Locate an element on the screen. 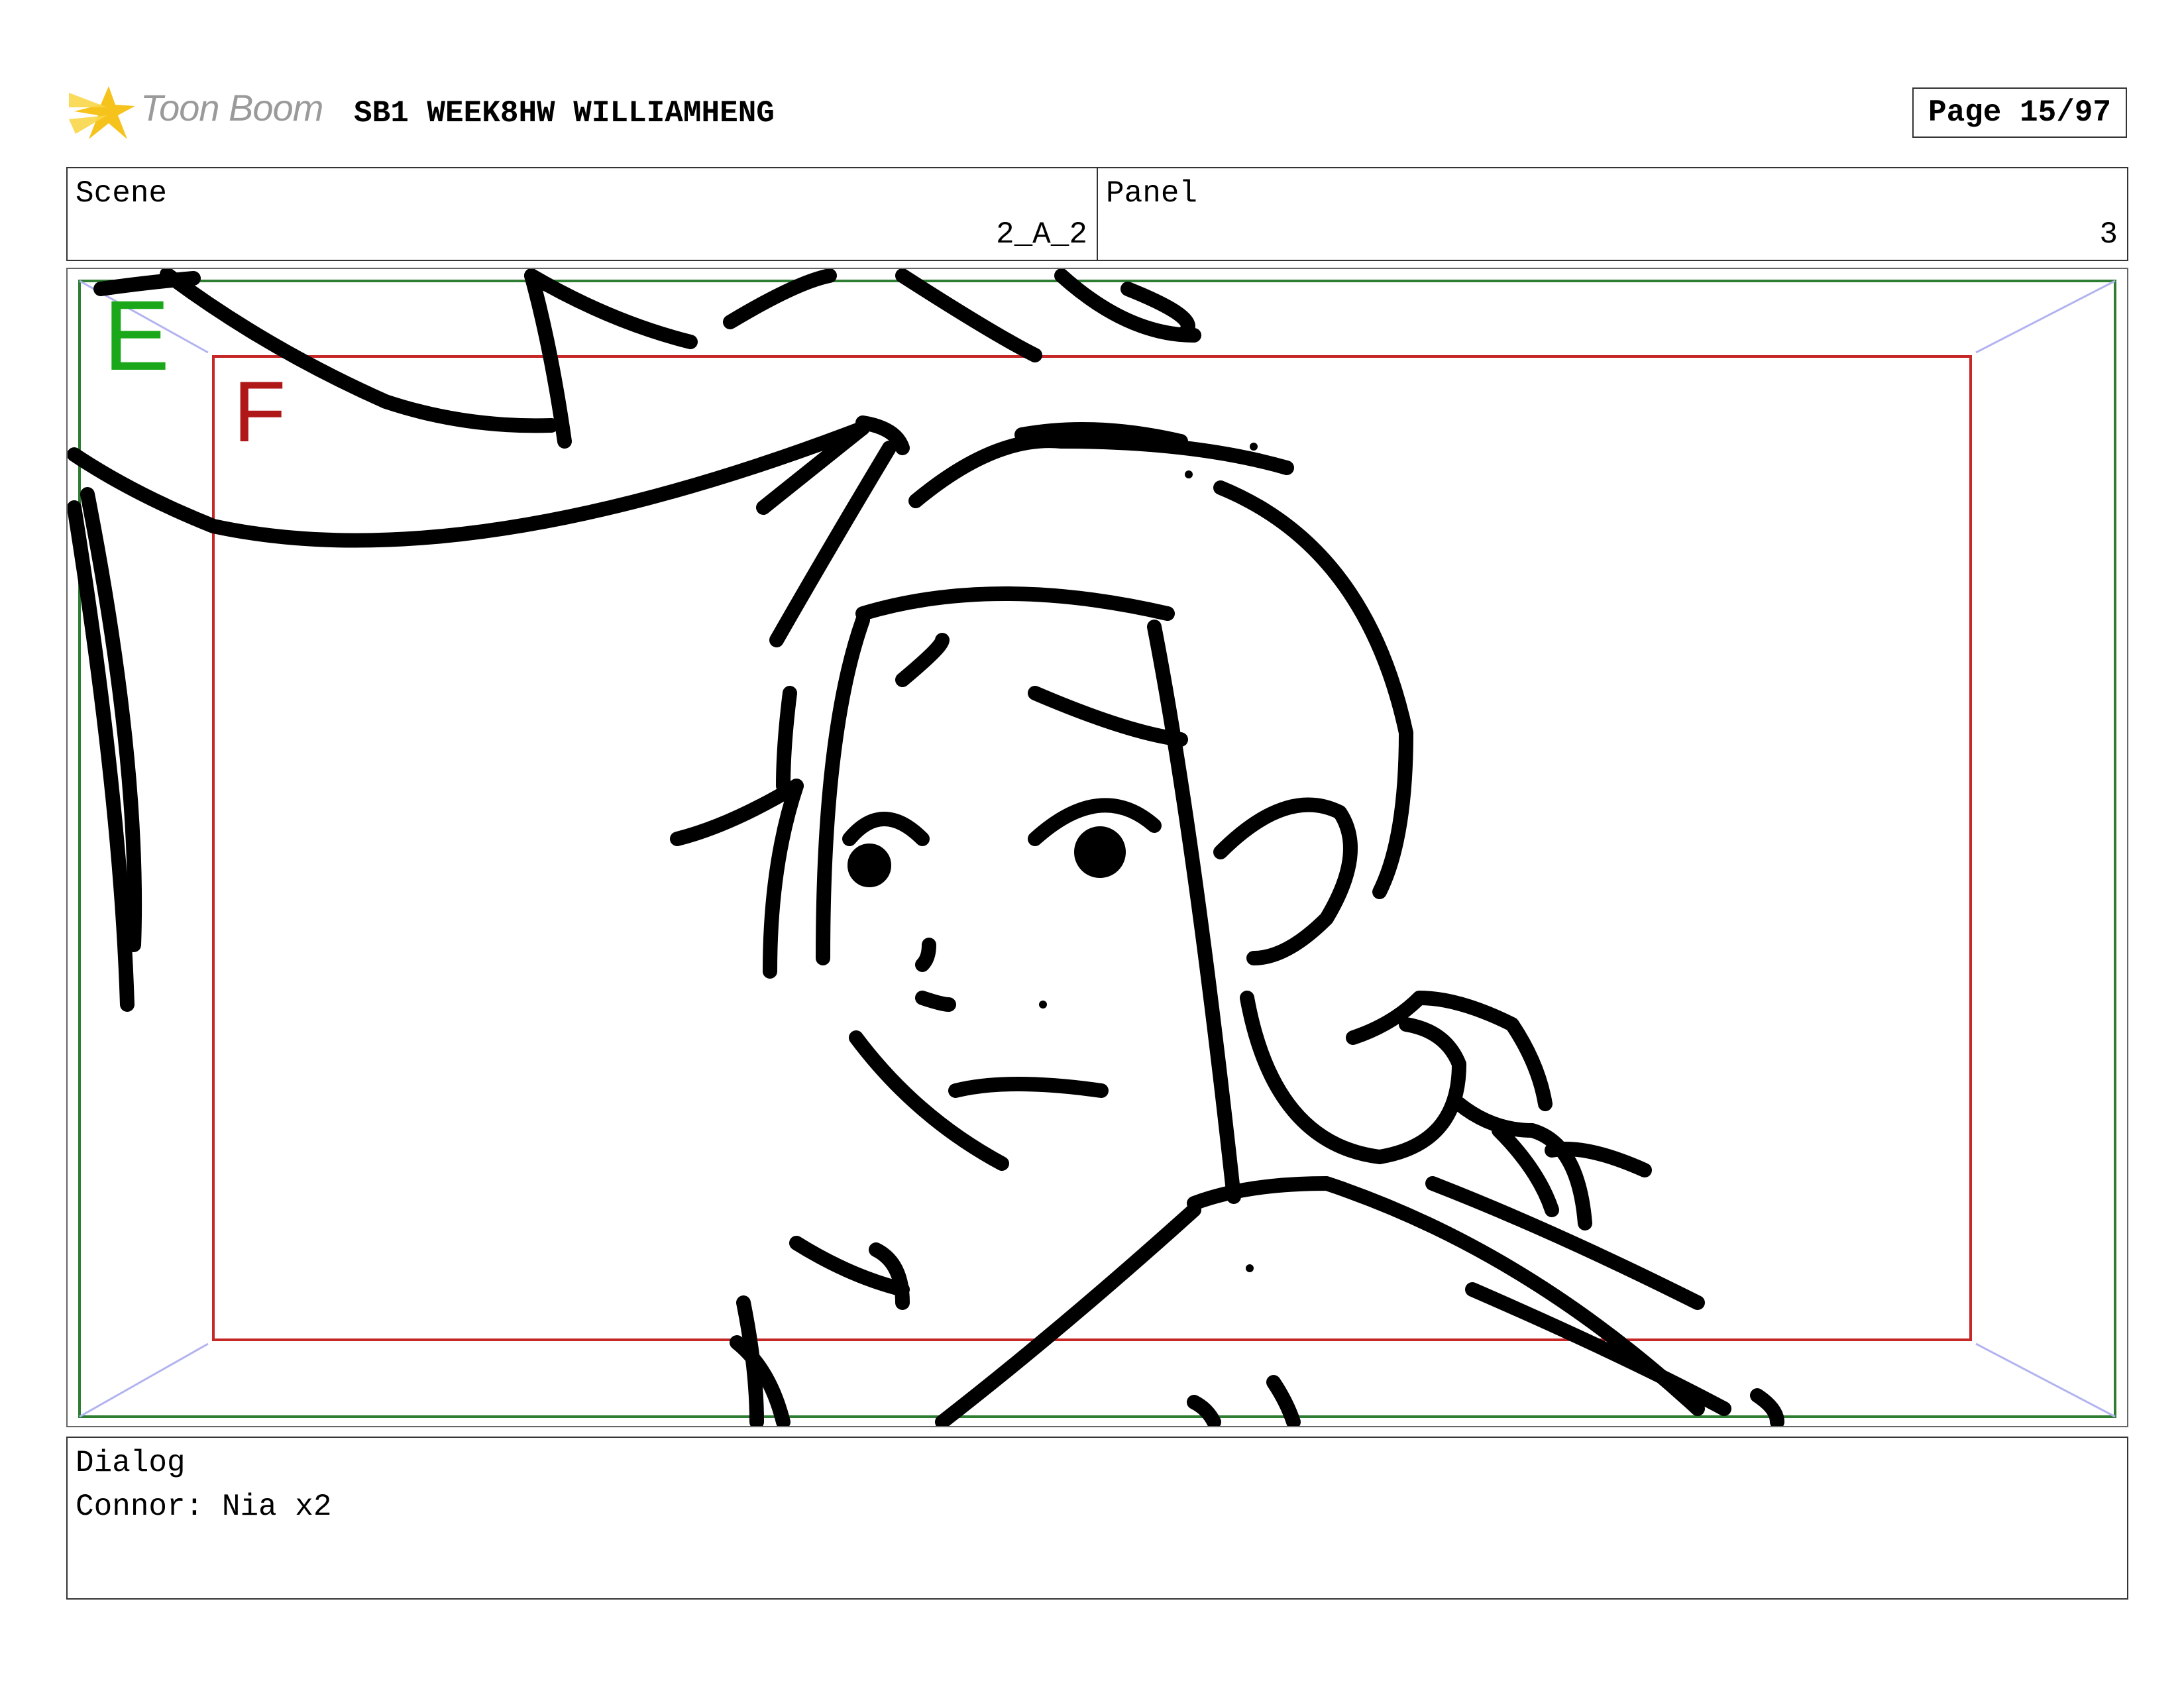  panel-value: 3 is located at coordinates (2108, 235).